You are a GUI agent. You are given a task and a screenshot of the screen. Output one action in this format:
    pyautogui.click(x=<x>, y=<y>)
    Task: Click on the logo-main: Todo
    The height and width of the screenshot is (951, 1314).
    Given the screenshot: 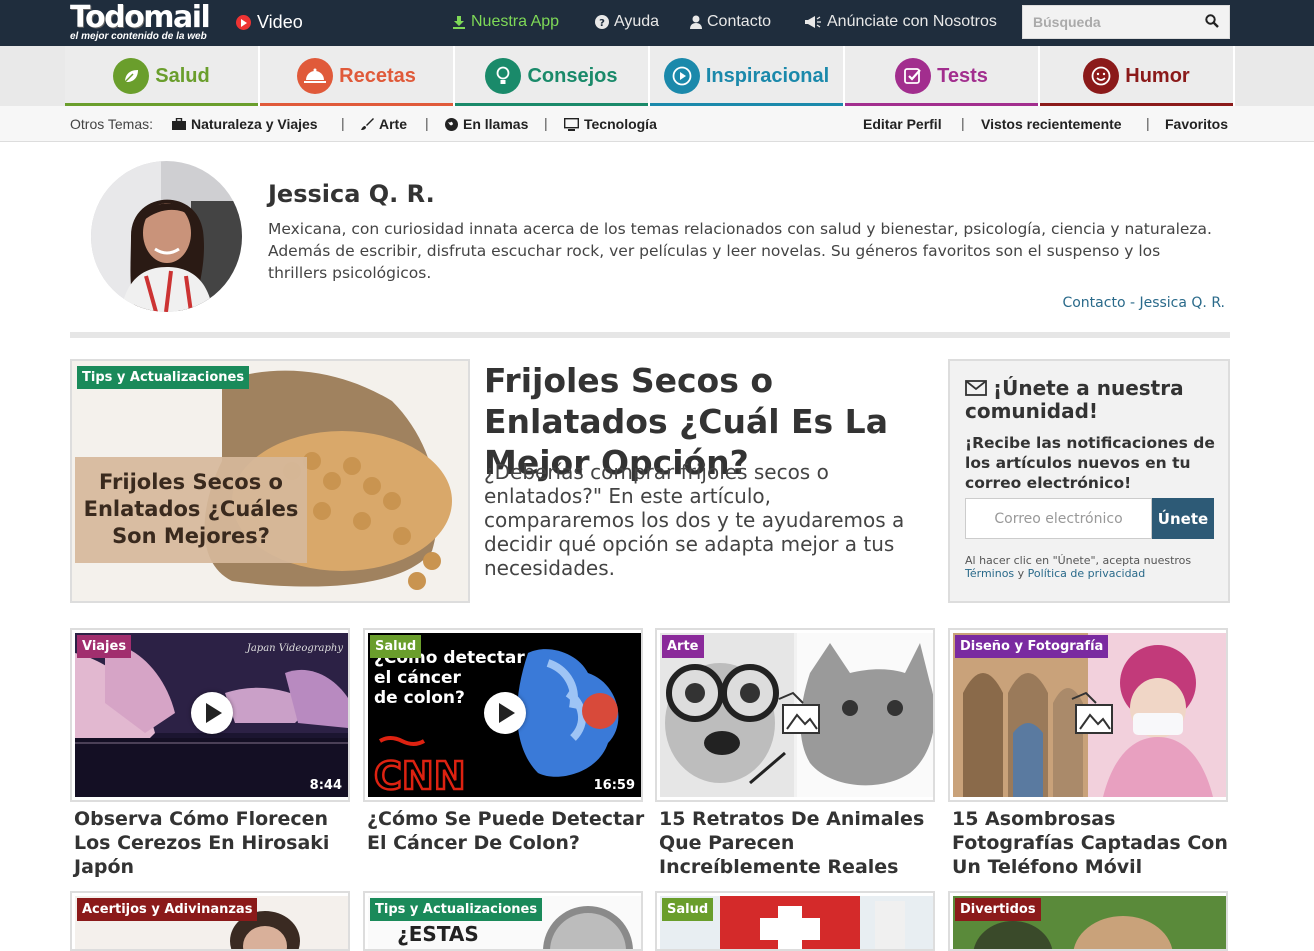 What is the action you would take?
    pyautogui.click(x=107, y=17)
    